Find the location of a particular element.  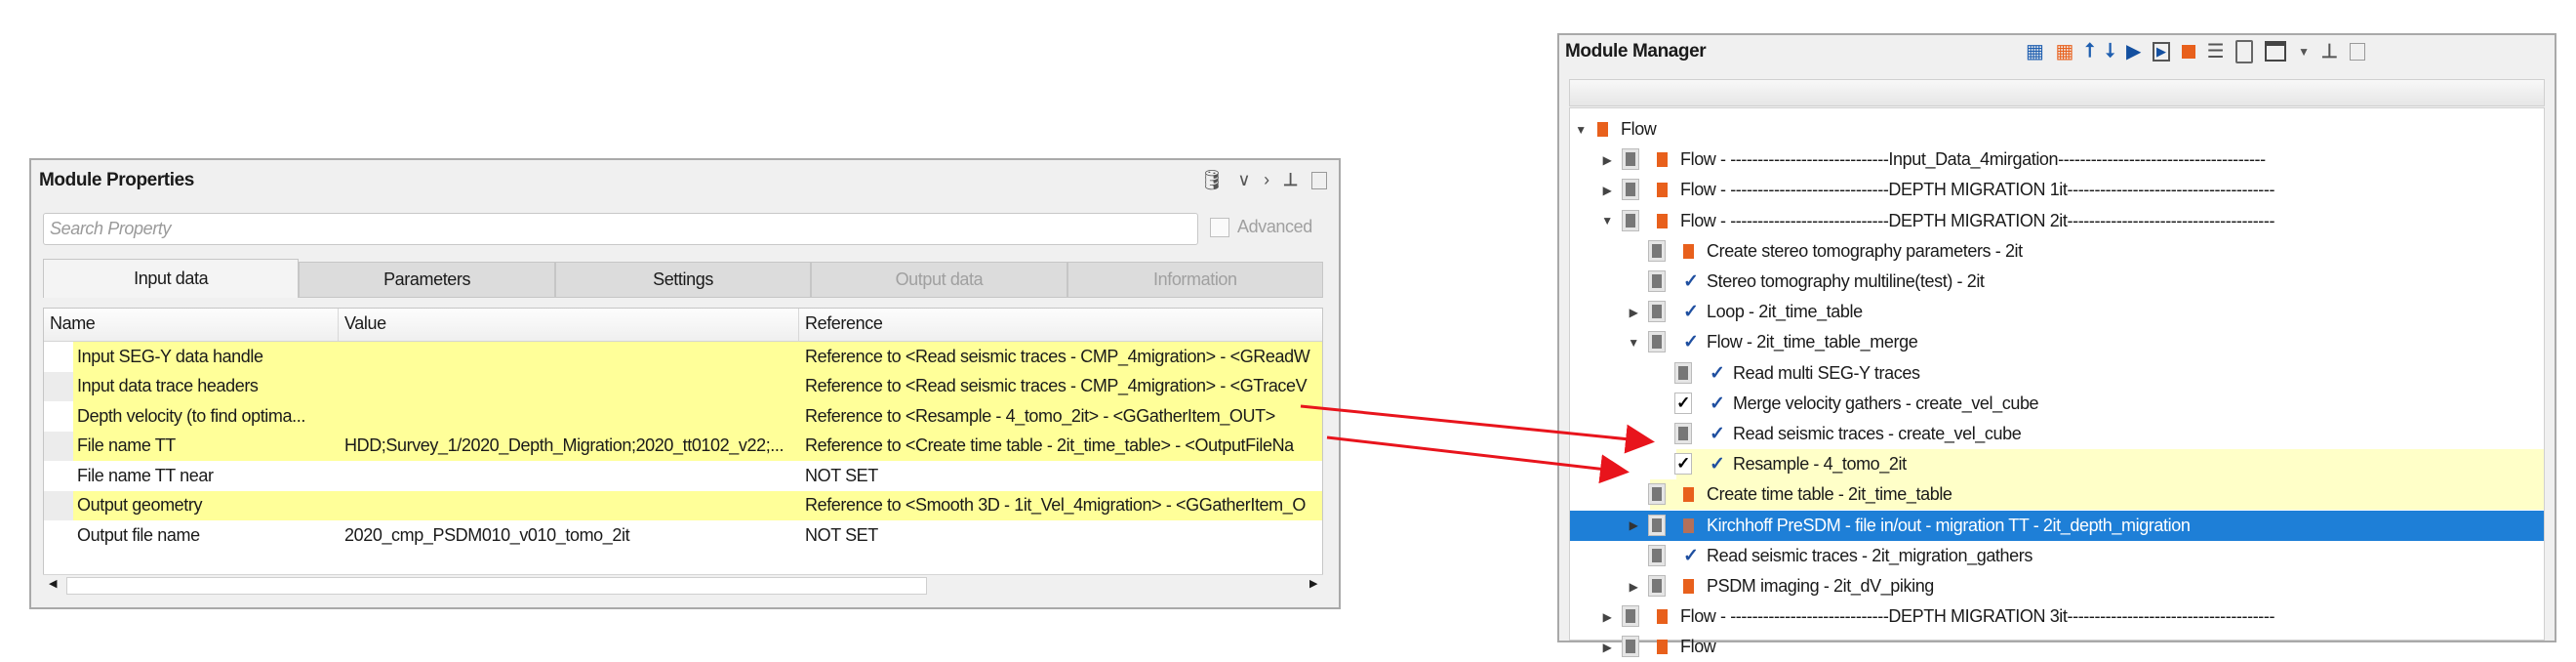

arrow-create-time-table is located at coordinates (1478, 460).